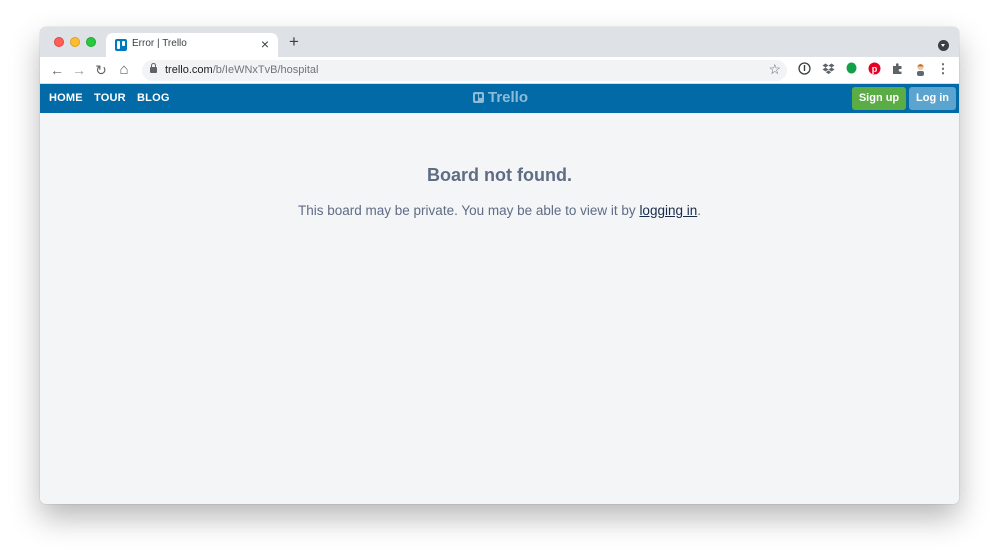  I want to click on info-icon, so click(804, 69).